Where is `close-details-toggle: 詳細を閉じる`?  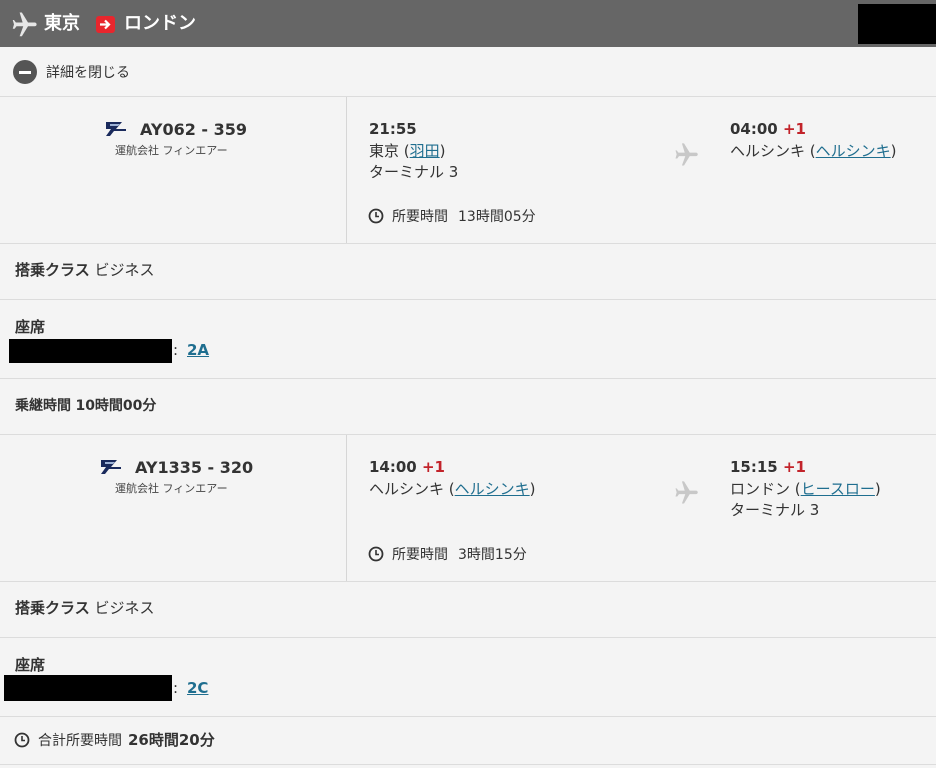
close-details-toggle: 詳細を閉じる is located at coordinates (71, 72).